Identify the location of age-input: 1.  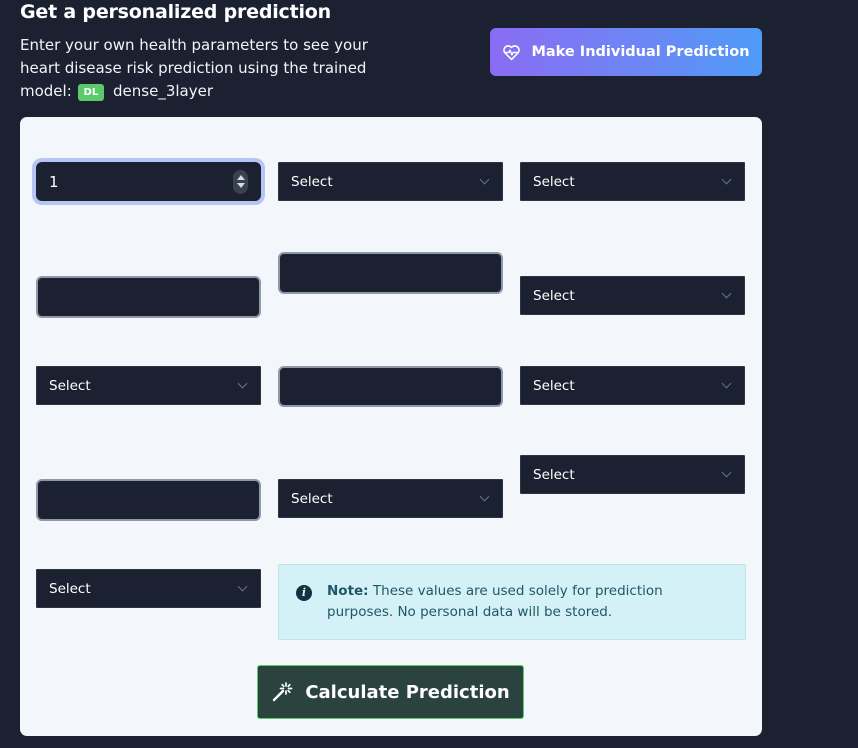
(148, 181).